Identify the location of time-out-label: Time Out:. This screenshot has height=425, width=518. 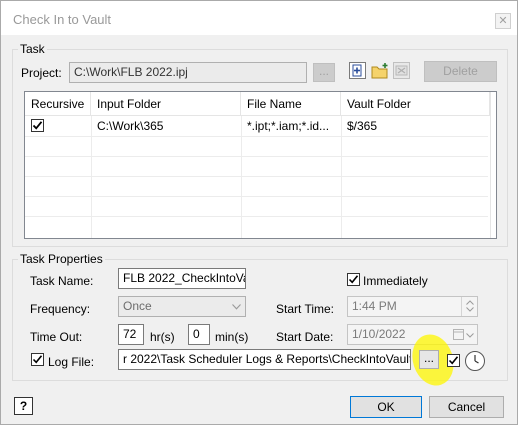
(56, 337).